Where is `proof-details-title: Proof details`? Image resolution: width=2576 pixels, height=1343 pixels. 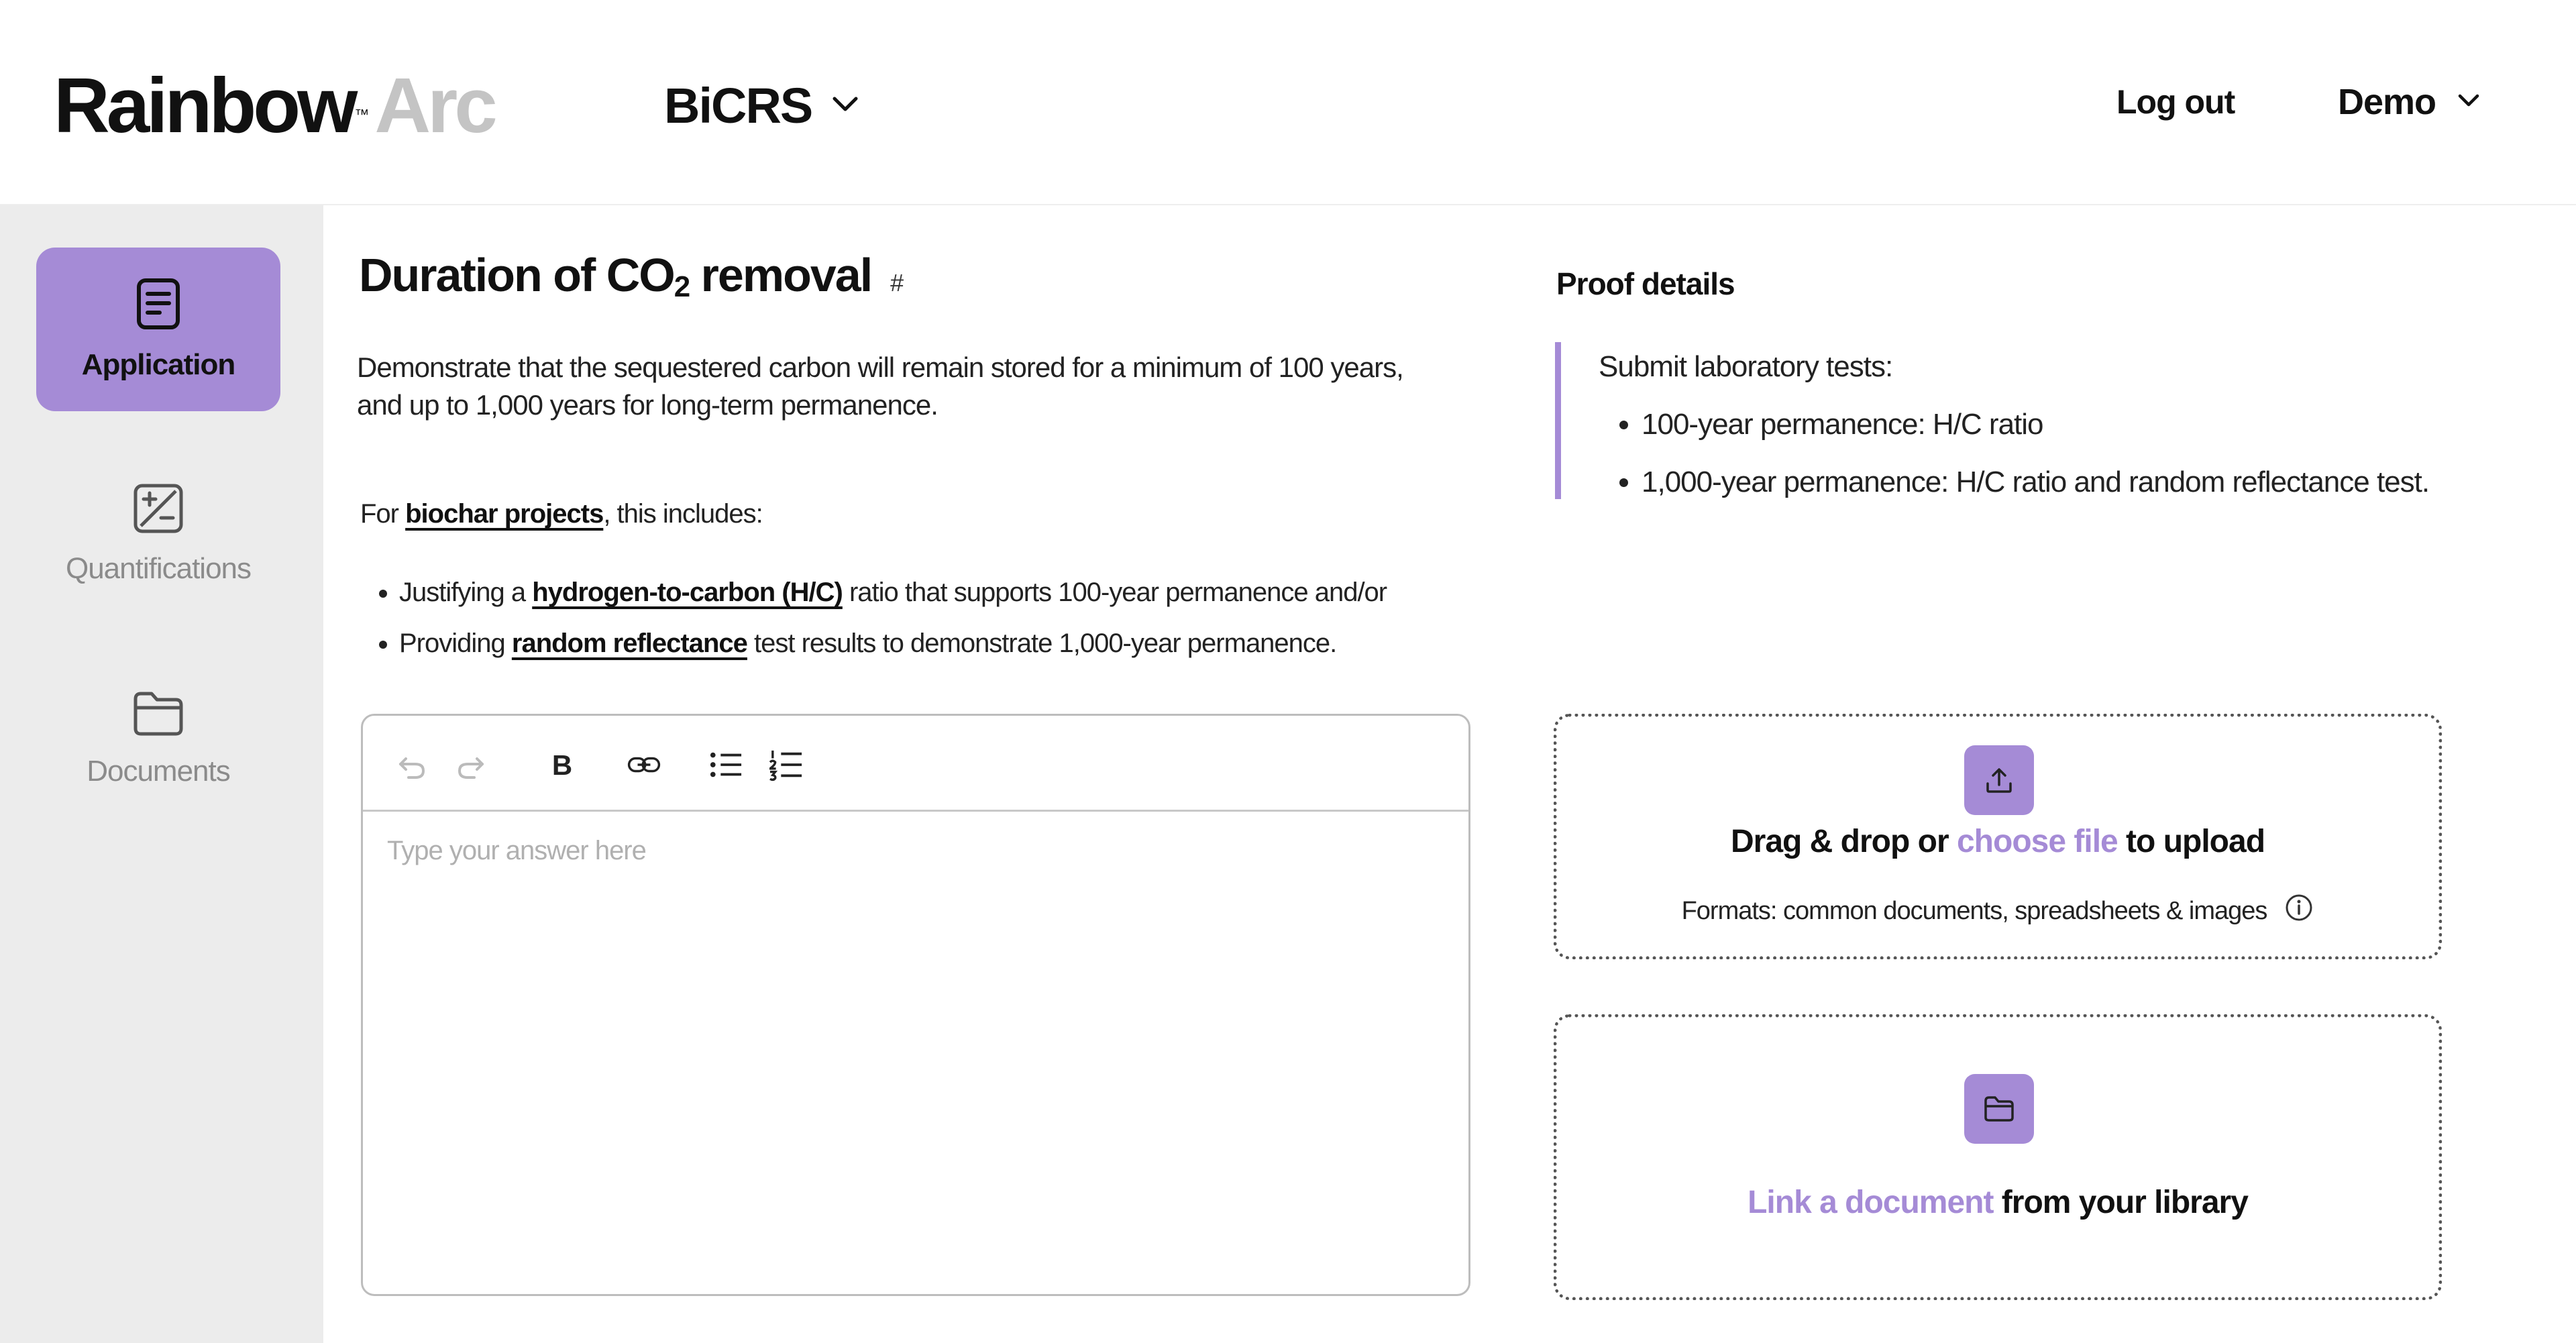
proof-details-title: Proof details is located at coordinates (1645, 283).